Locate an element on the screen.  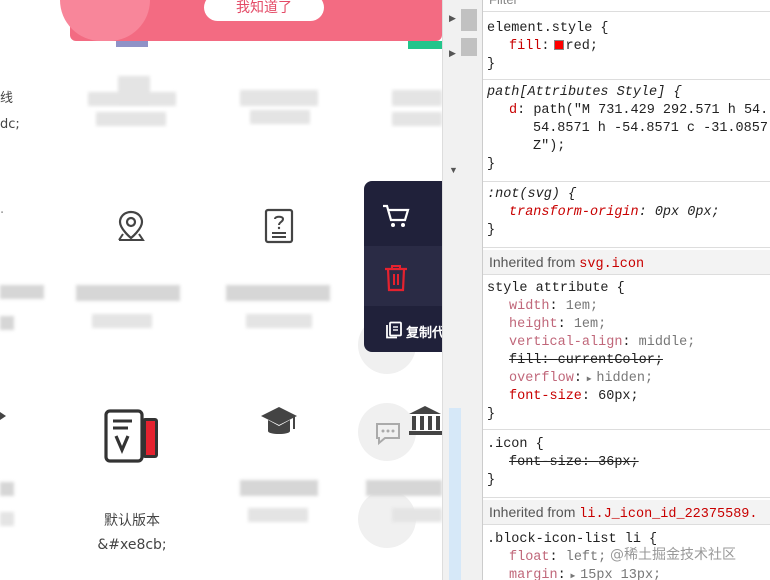
inherited-label: Inherited from is located at coordinates (532, 512).